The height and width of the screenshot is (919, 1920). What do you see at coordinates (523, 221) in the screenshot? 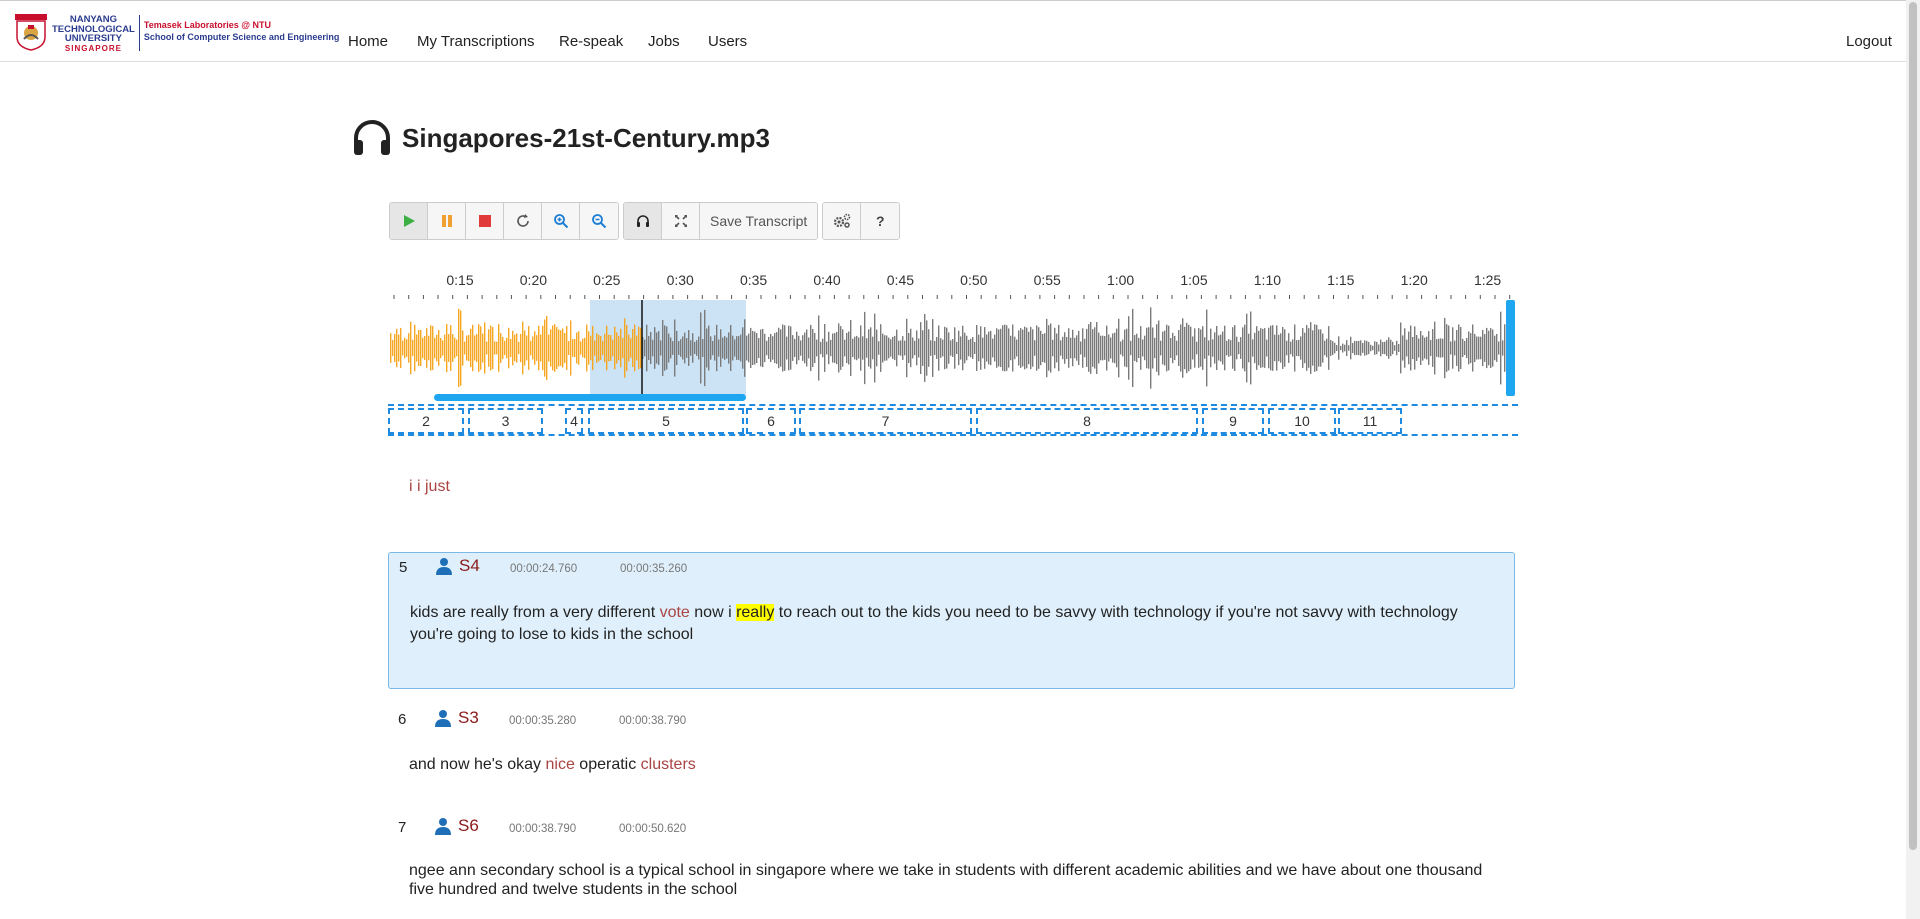
I see `replay-button` at bounding box center [523, 221].